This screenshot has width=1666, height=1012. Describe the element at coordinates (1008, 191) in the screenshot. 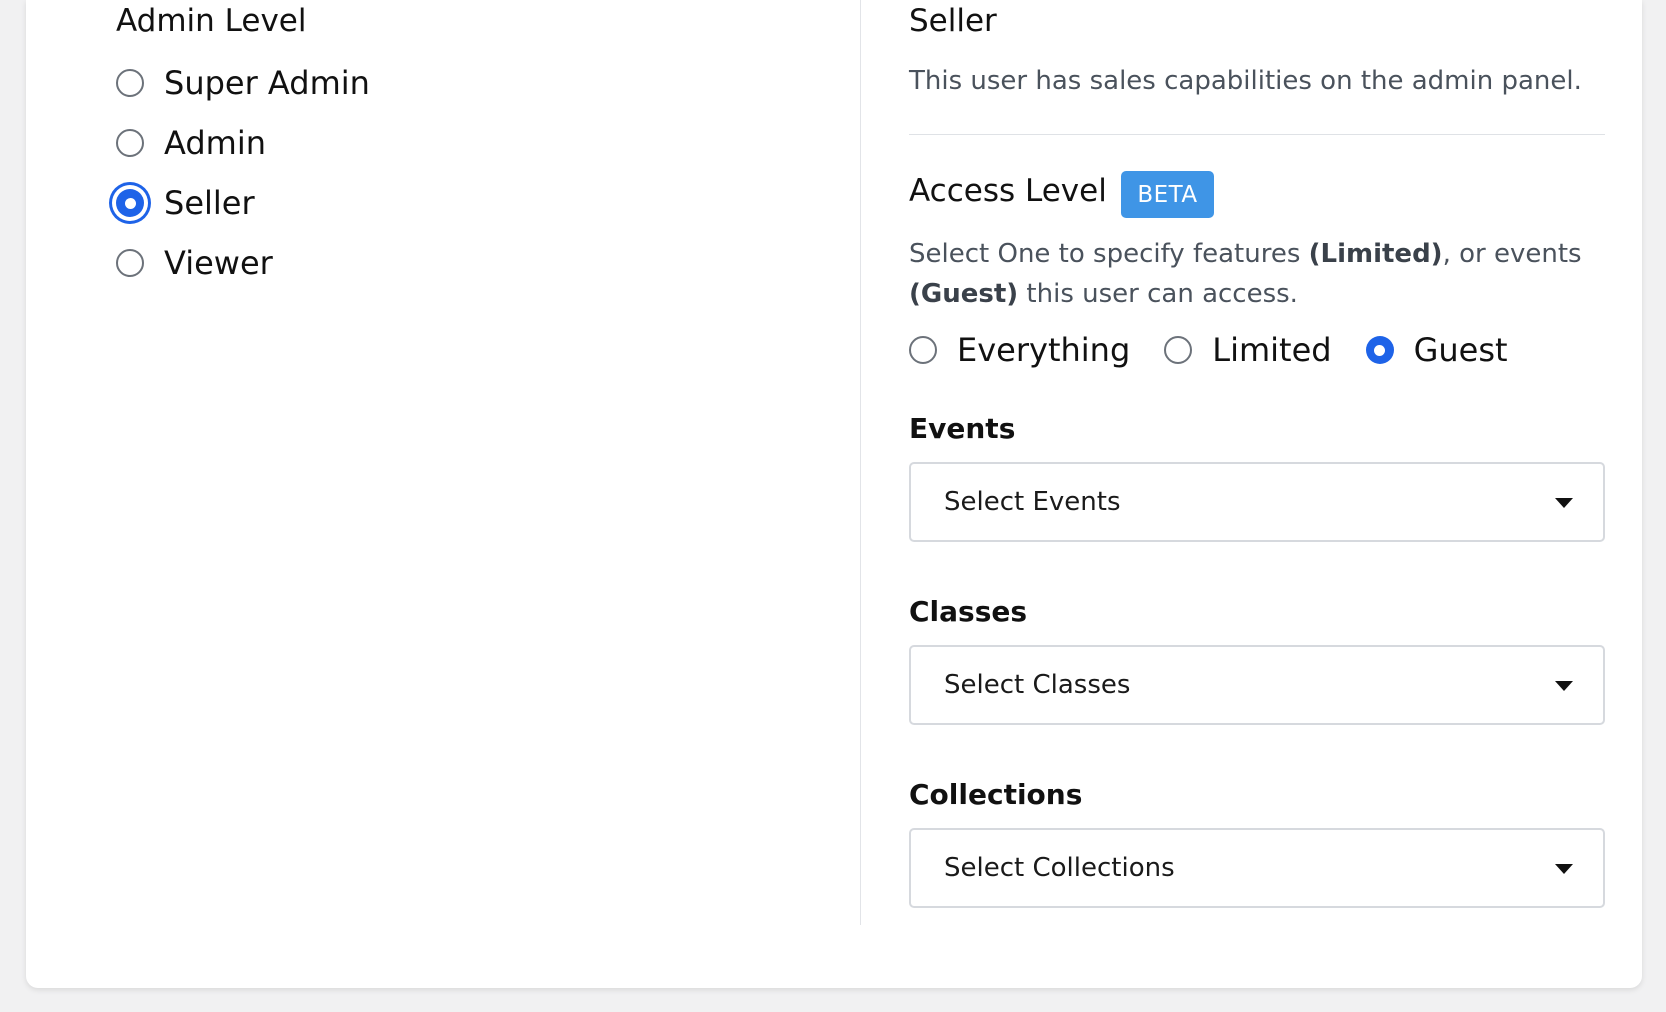

I see `access-level-heading: Access Level` at that location.